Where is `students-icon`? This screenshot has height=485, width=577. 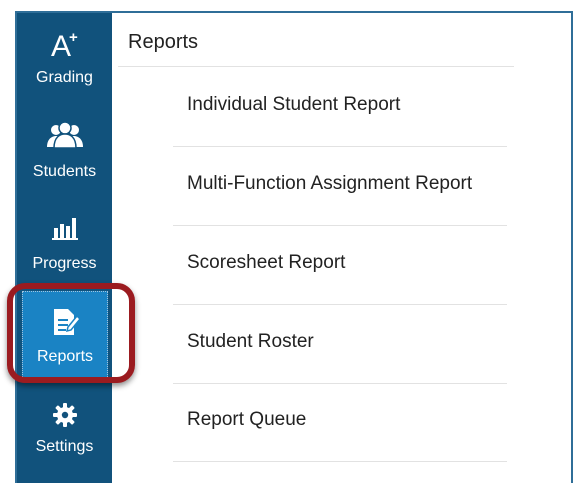
students-icon is located at coordinates (64, 135).